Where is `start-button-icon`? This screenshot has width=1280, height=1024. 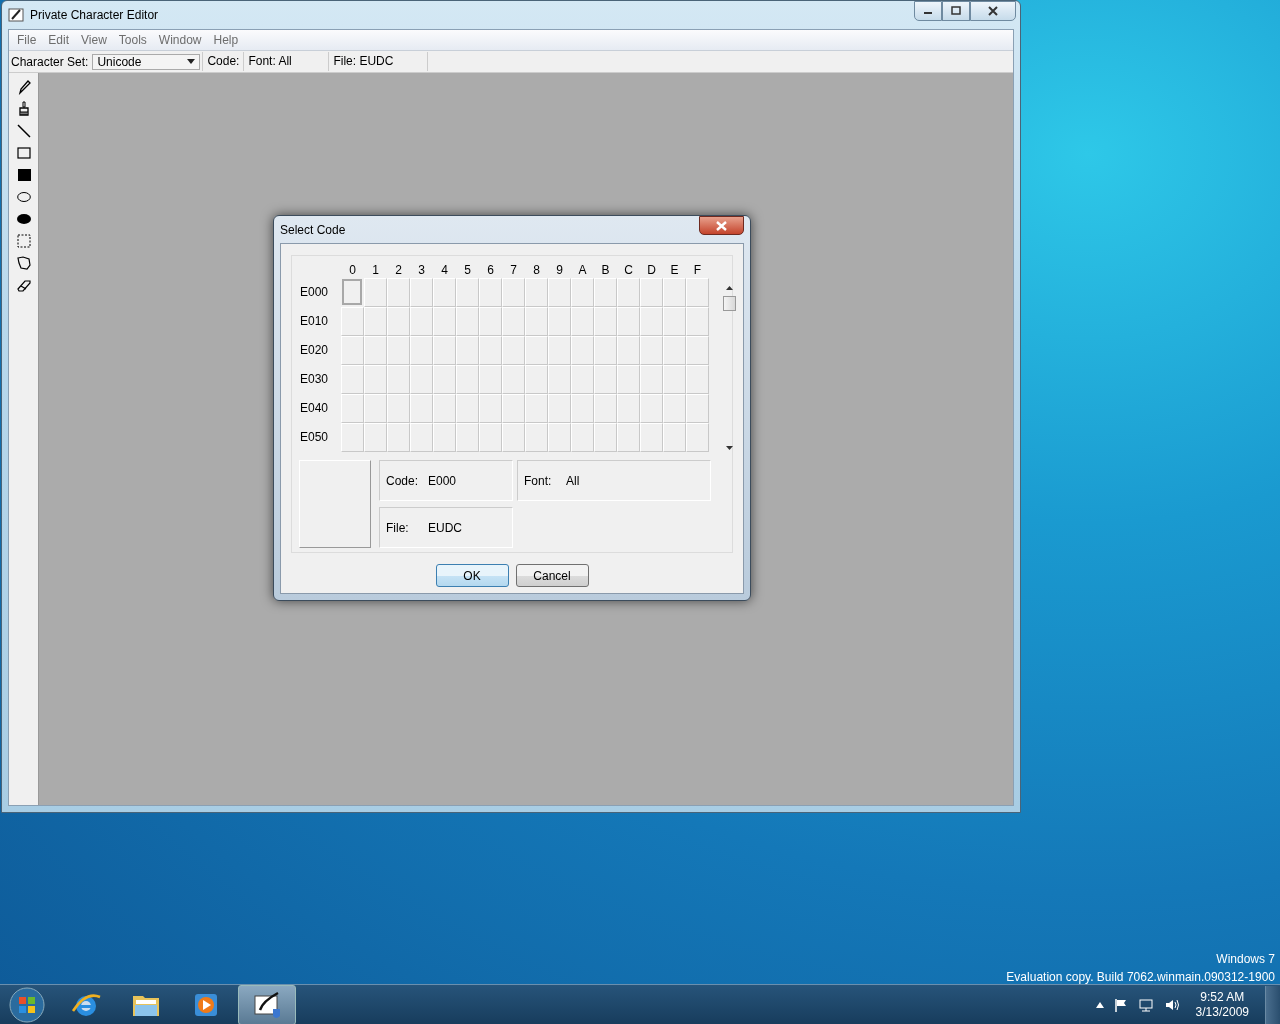
start-button-icon is located at coordinates (27, 1005).